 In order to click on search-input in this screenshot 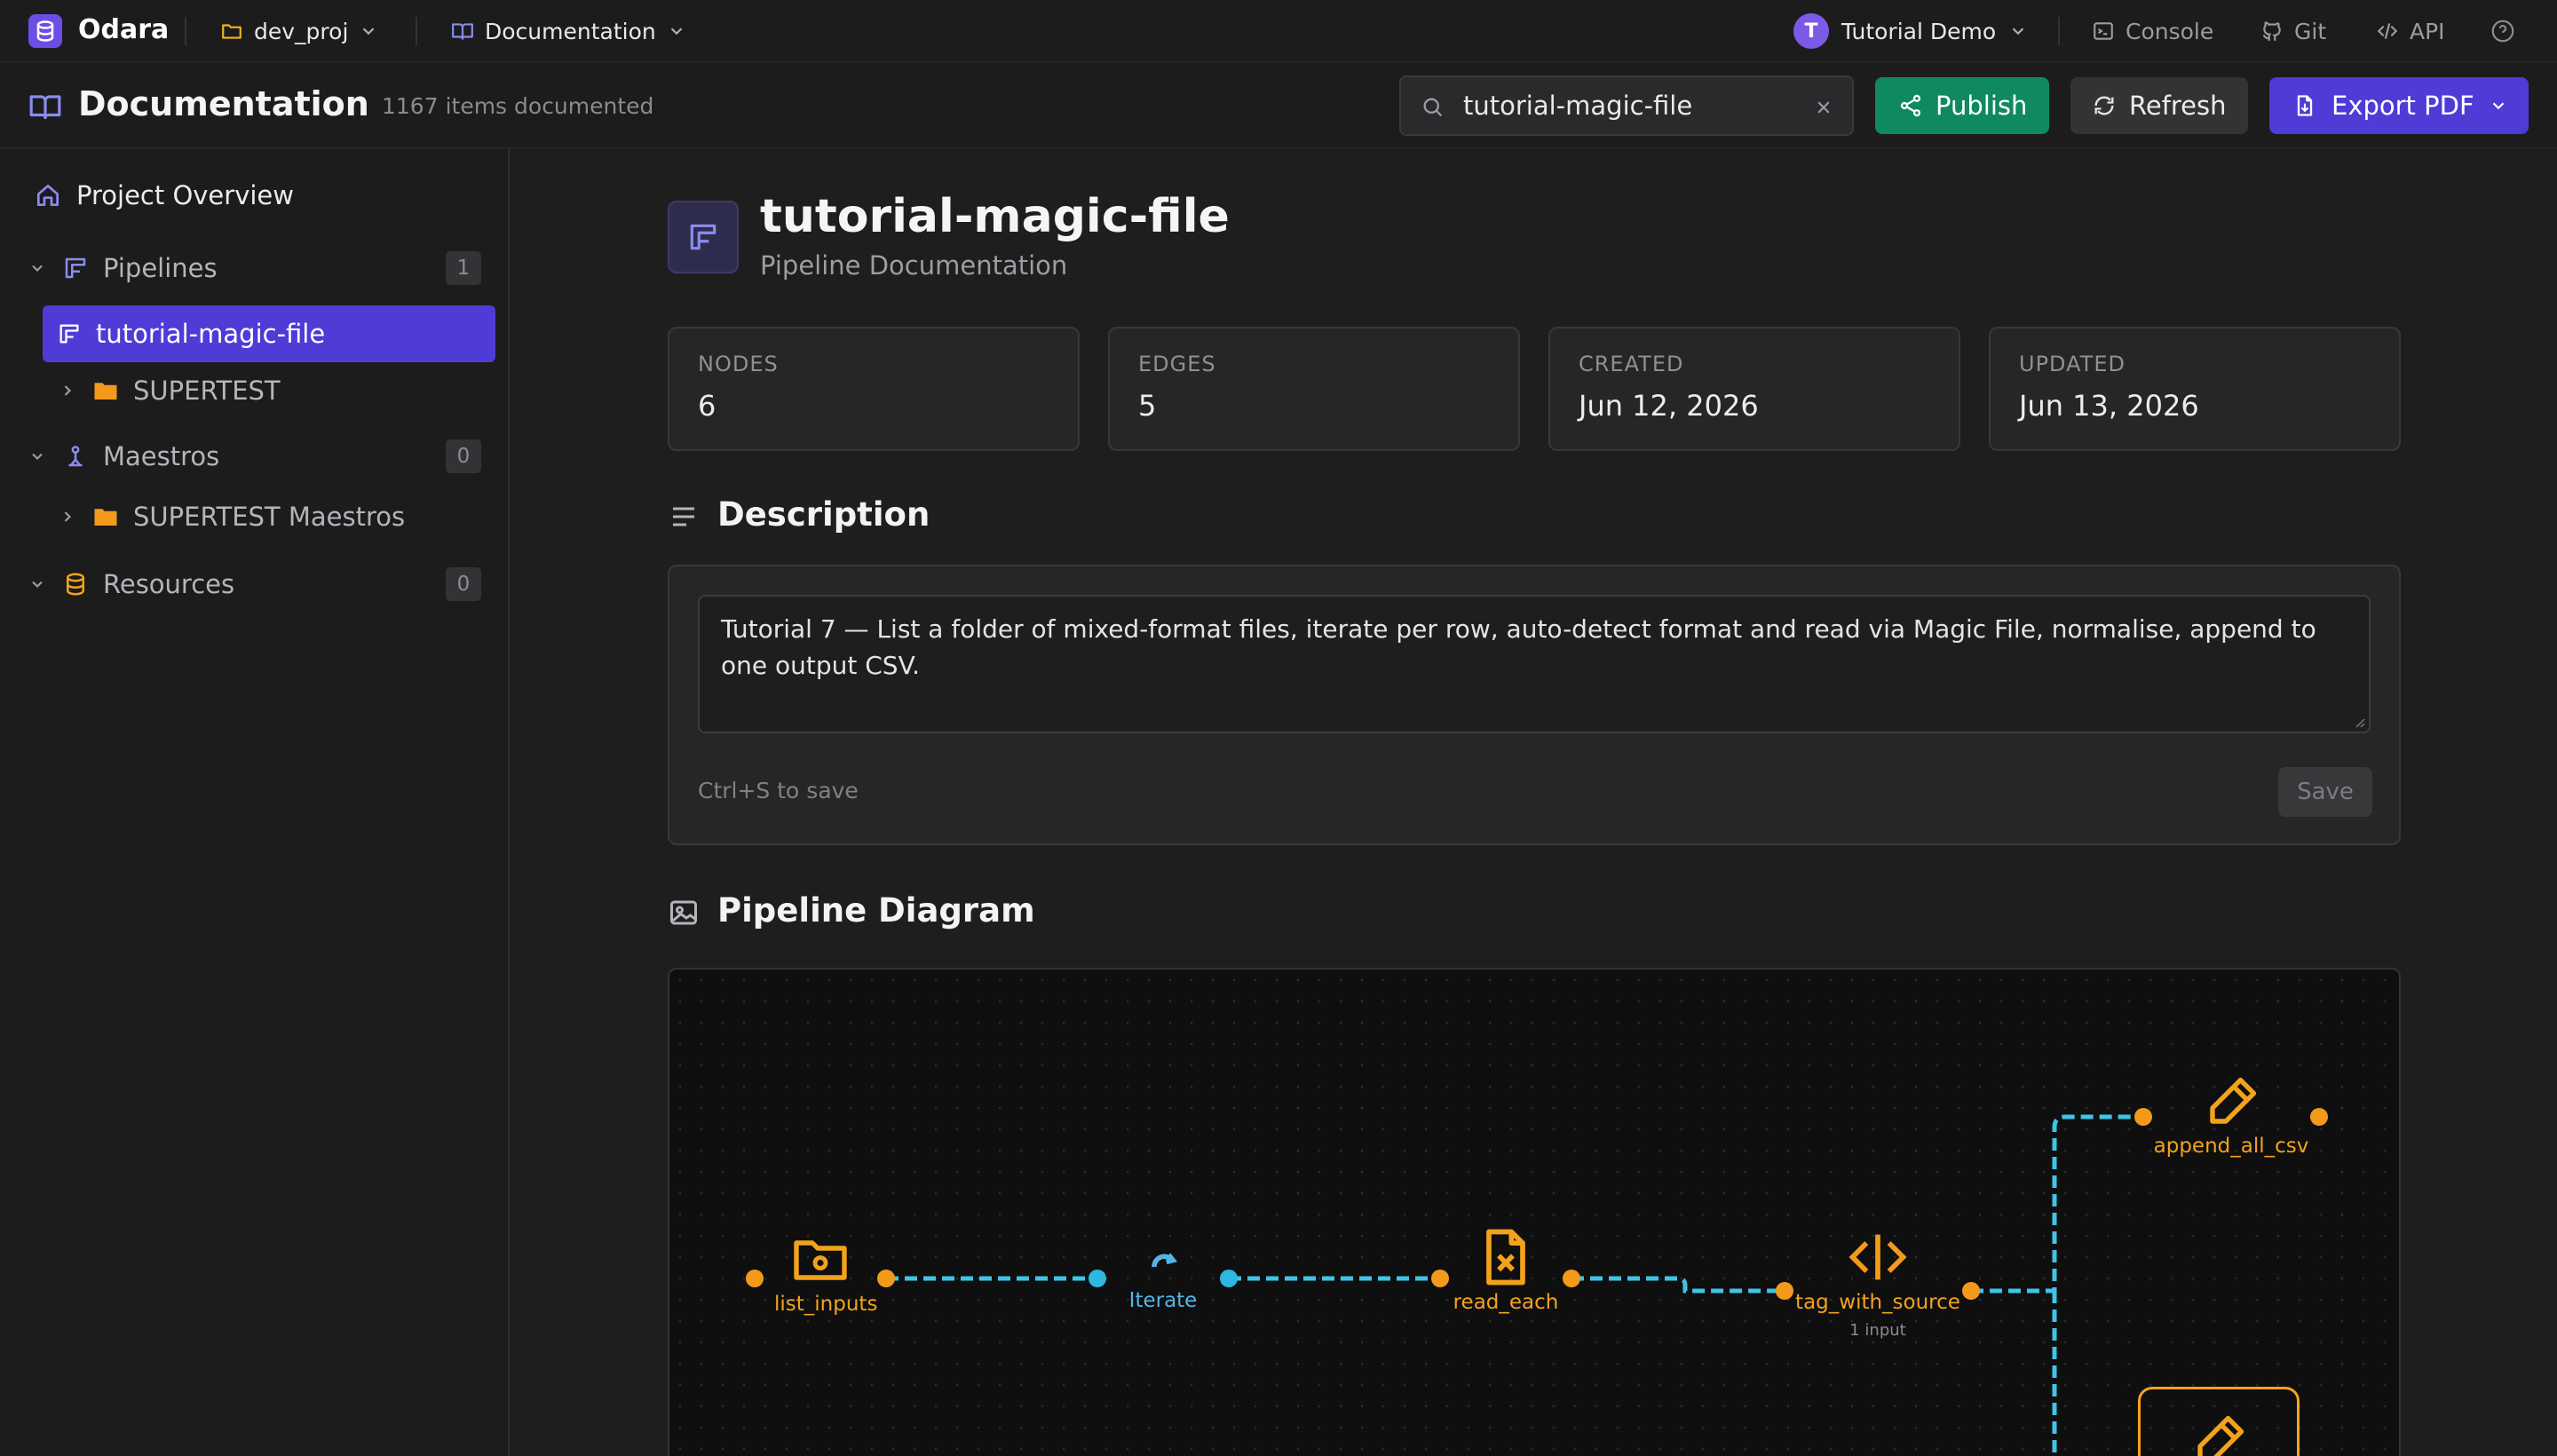, I will do `click(1632, 105)`.